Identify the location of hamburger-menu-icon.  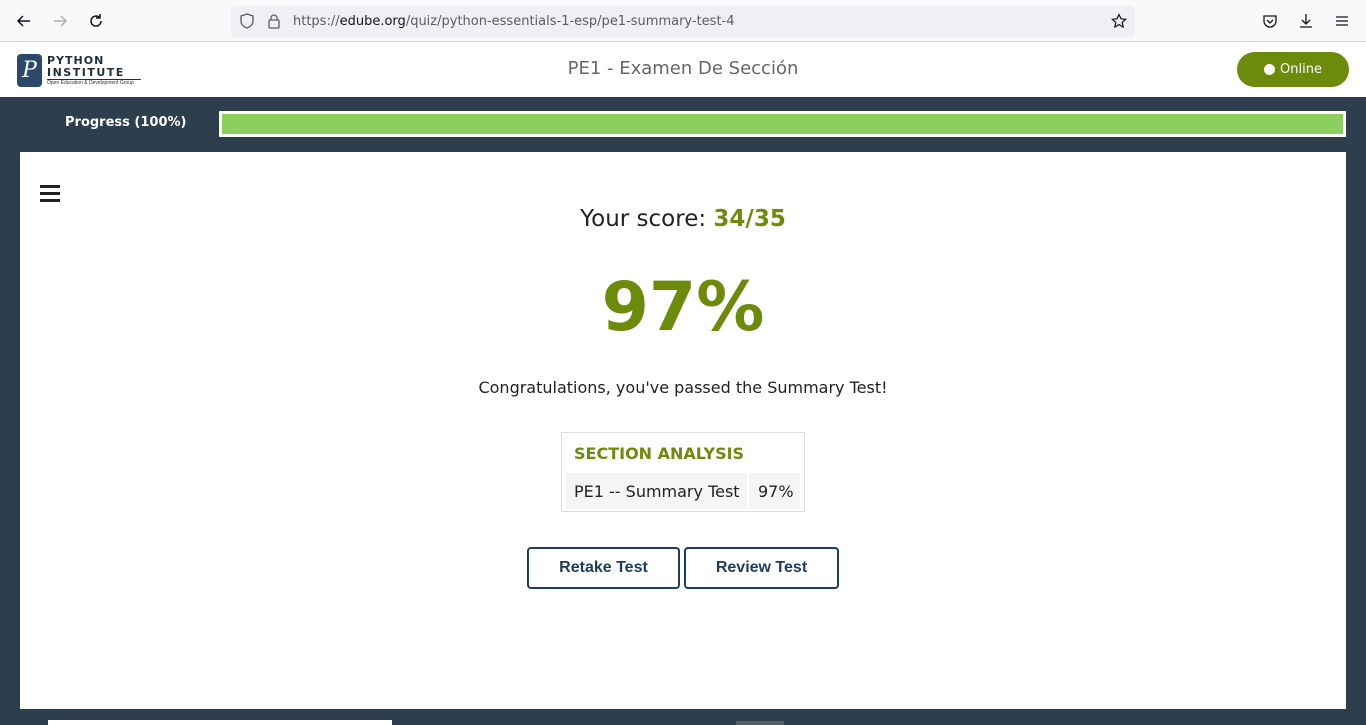
(1342, 21).